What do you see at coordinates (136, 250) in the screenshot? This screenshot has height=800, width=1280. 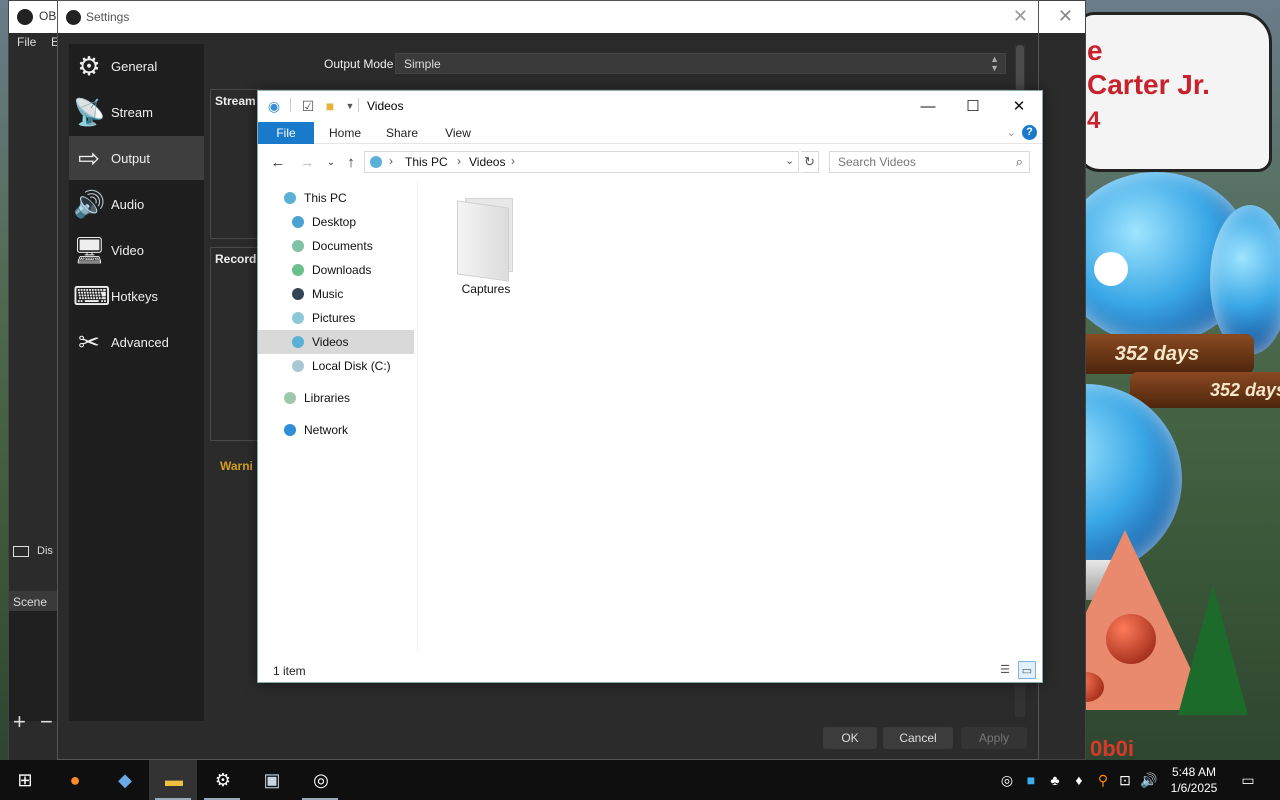 I see `nav-video: 🖥 Video` at bounding box center [136, 250].